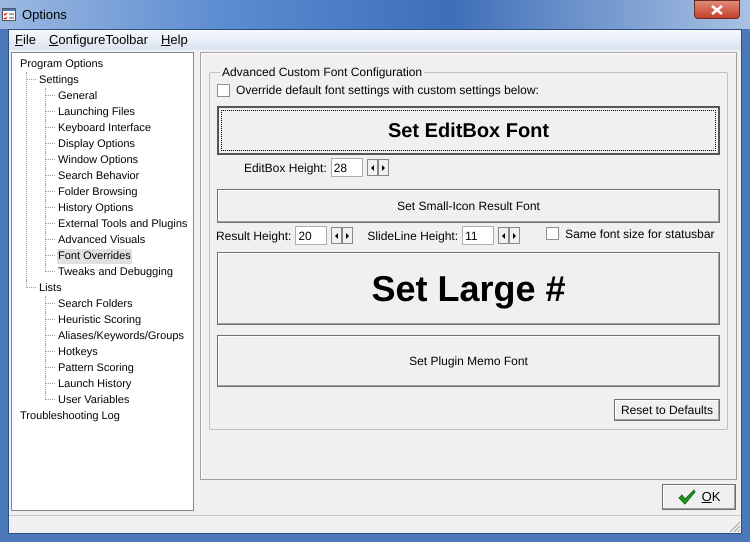 The image size is (750, 542). Describe the element at coordinates (93, 400) in the screenshot. I see `tree-item: User Variables` at that location.